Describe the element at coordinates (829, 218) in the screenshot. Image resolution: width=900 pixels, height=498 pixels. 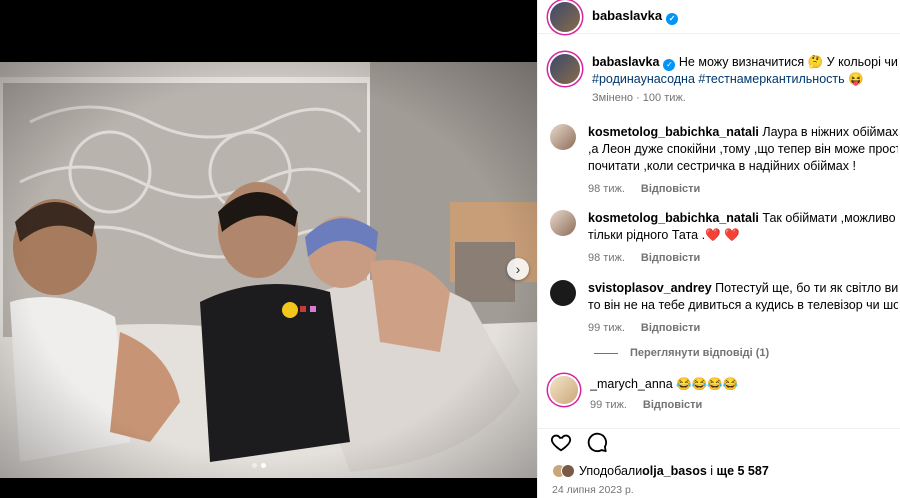
I see `comment-line: Так обіймати ,можливо` at that location.